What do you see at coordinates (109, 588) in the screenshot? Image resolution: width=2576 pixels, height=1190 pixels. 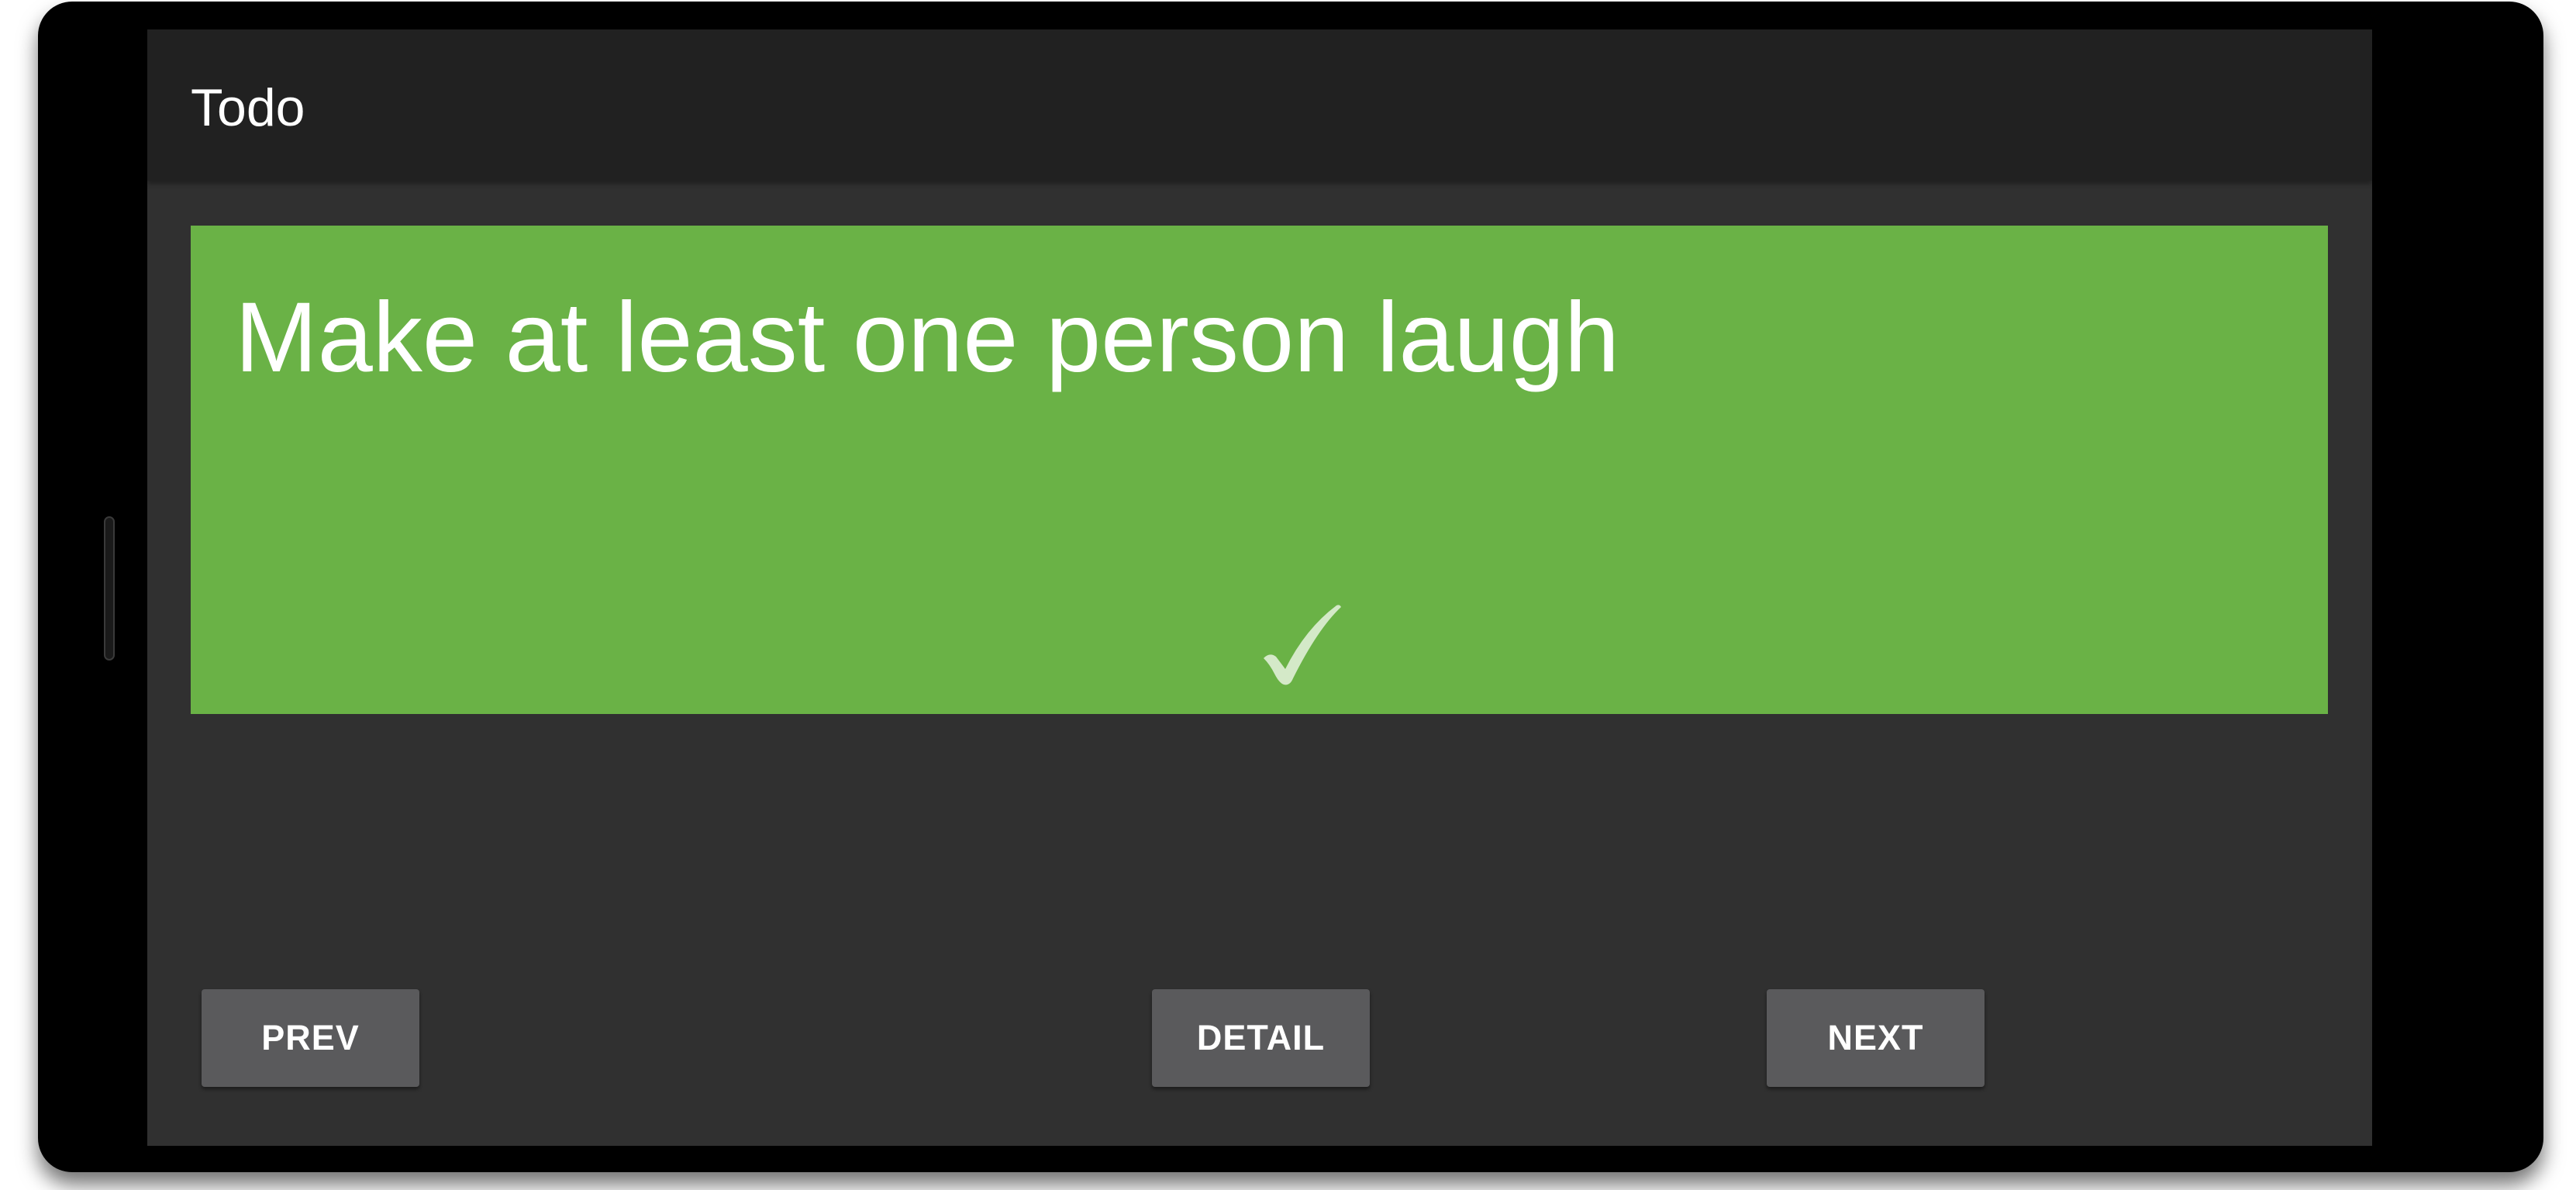 I see `device-side-button` at bounding box center [109, 588].